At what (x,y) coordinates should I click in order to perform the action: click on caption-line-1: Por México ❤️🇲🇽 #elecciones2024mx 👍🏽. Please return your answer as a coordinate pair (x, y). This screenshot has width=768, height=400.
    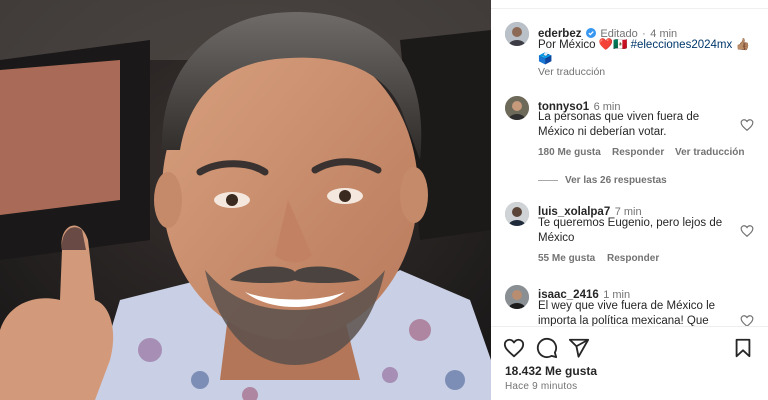
    Looking at the image, I should click on (644, 45).